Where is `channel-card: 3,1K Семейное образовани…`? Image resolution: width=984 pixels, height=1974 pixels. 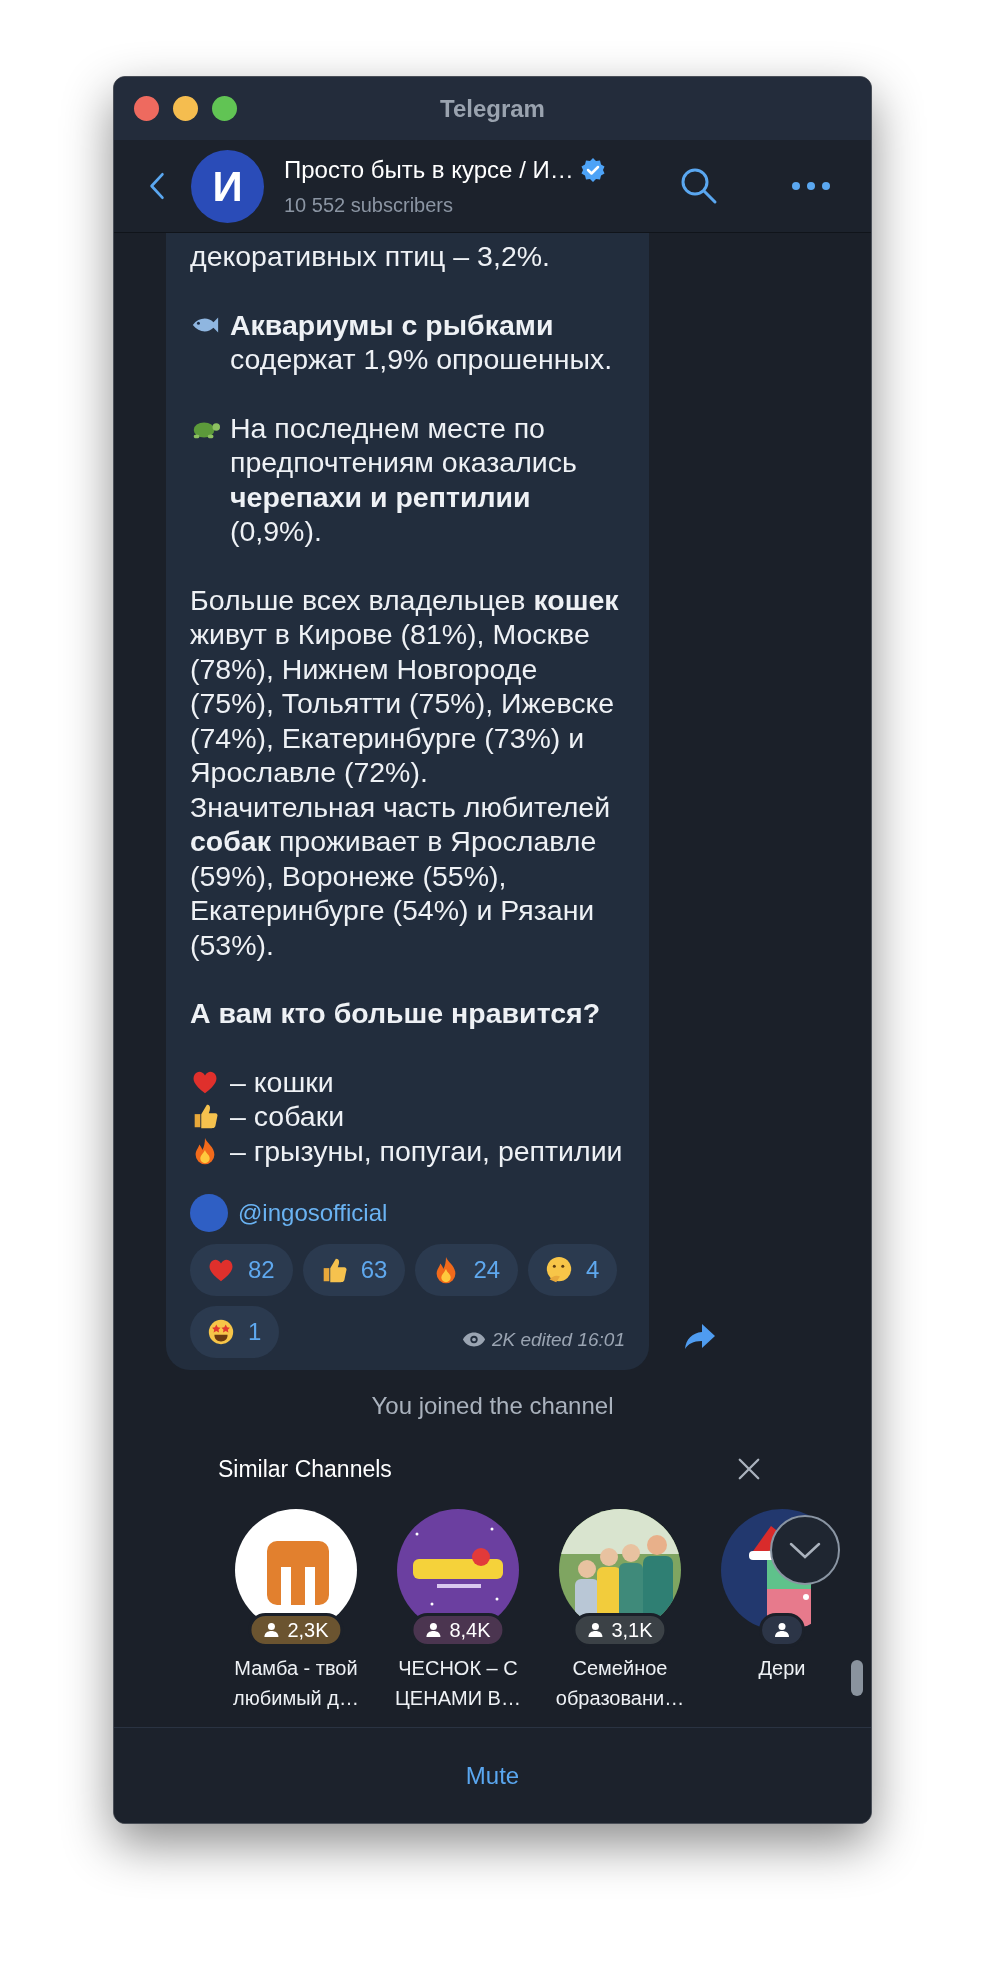 channel-card: 3,1K Семейное образовани… is located at coordinates (620, 1610).